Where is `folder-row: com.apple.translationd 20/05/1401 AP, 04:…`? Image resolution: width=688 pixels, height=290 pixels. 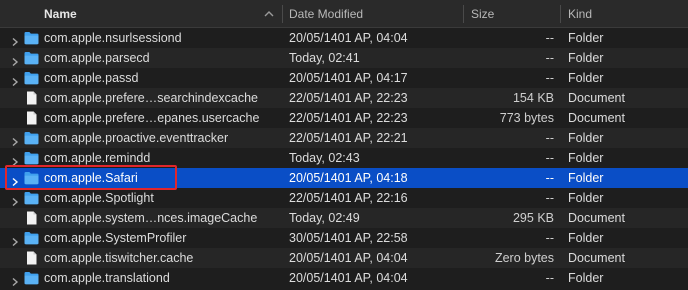 folder-row: com.apple.translationd 20/05/1401 AP, 04:… is located at coordinates (344, 278).